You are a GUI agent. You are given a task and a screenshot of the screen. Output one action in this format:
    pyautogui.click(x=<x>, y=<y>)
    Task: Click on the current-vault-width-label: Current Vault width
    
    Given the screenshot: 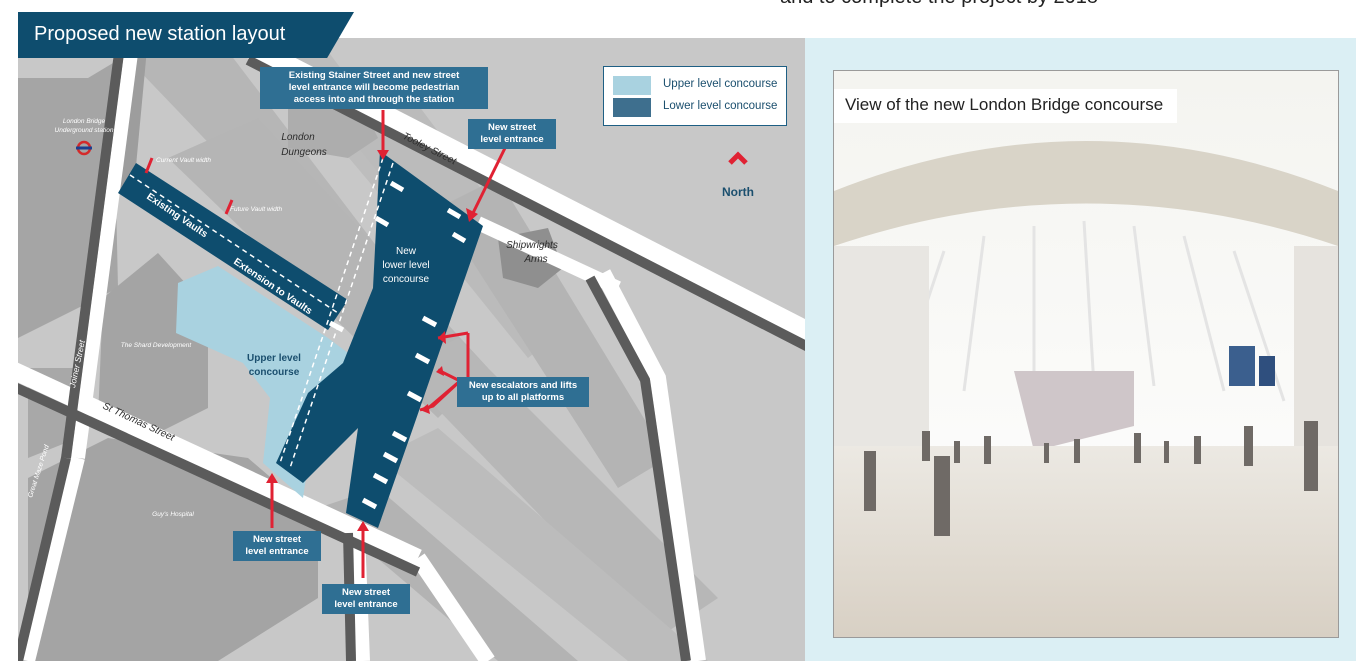 What is the action you would take?
    pyautogui.click(x=183, y=160)
    